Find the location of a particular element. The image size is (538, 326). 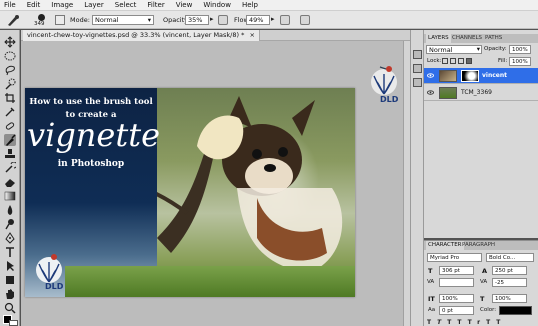

quick-select-tool-icon is located at coordinates (10, 84).